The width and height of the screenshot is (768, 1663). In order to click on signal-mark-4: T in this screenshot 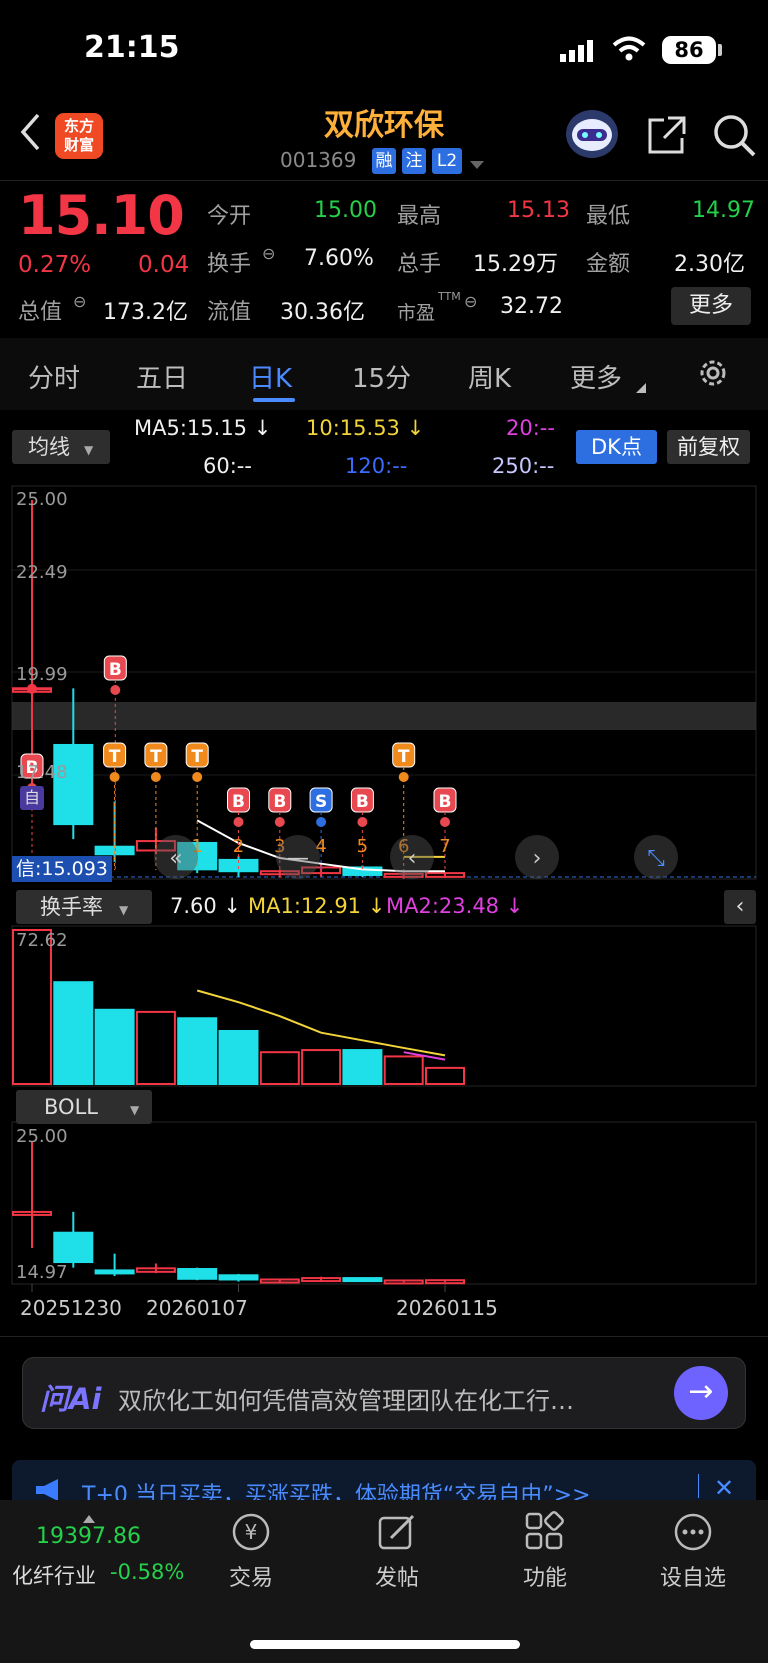, I will do `click(197, 757)`.